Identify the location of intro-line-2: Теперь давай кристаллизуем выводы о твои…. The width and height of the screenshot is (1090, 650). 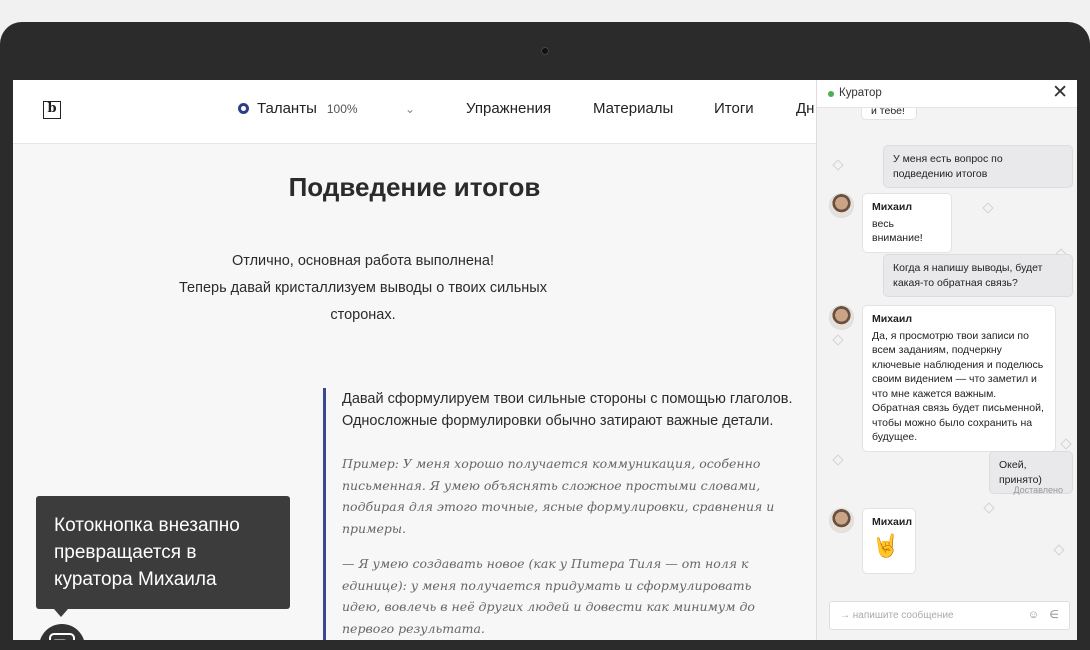
(363, 301).